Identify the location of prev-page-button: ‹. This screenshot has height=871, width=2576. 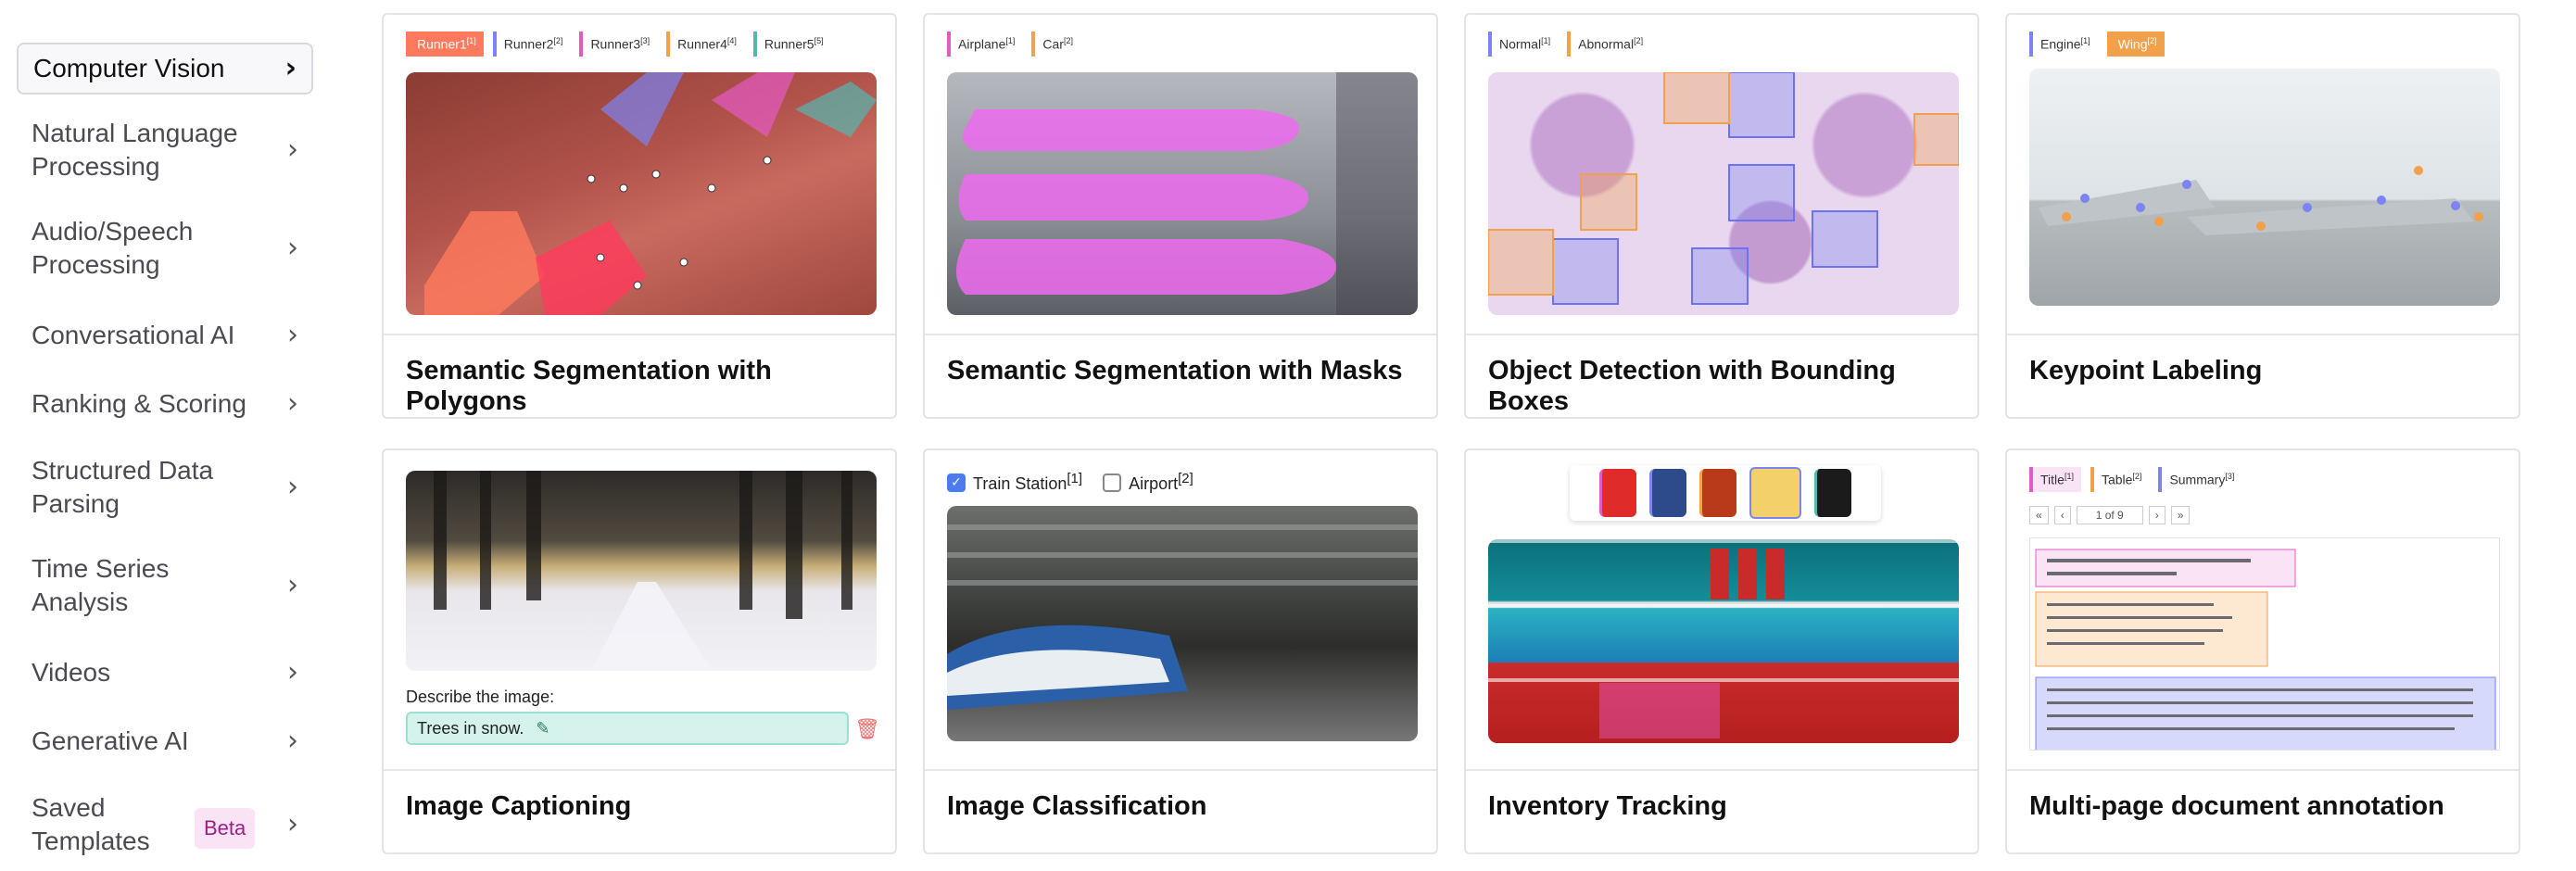
(2062, 515).